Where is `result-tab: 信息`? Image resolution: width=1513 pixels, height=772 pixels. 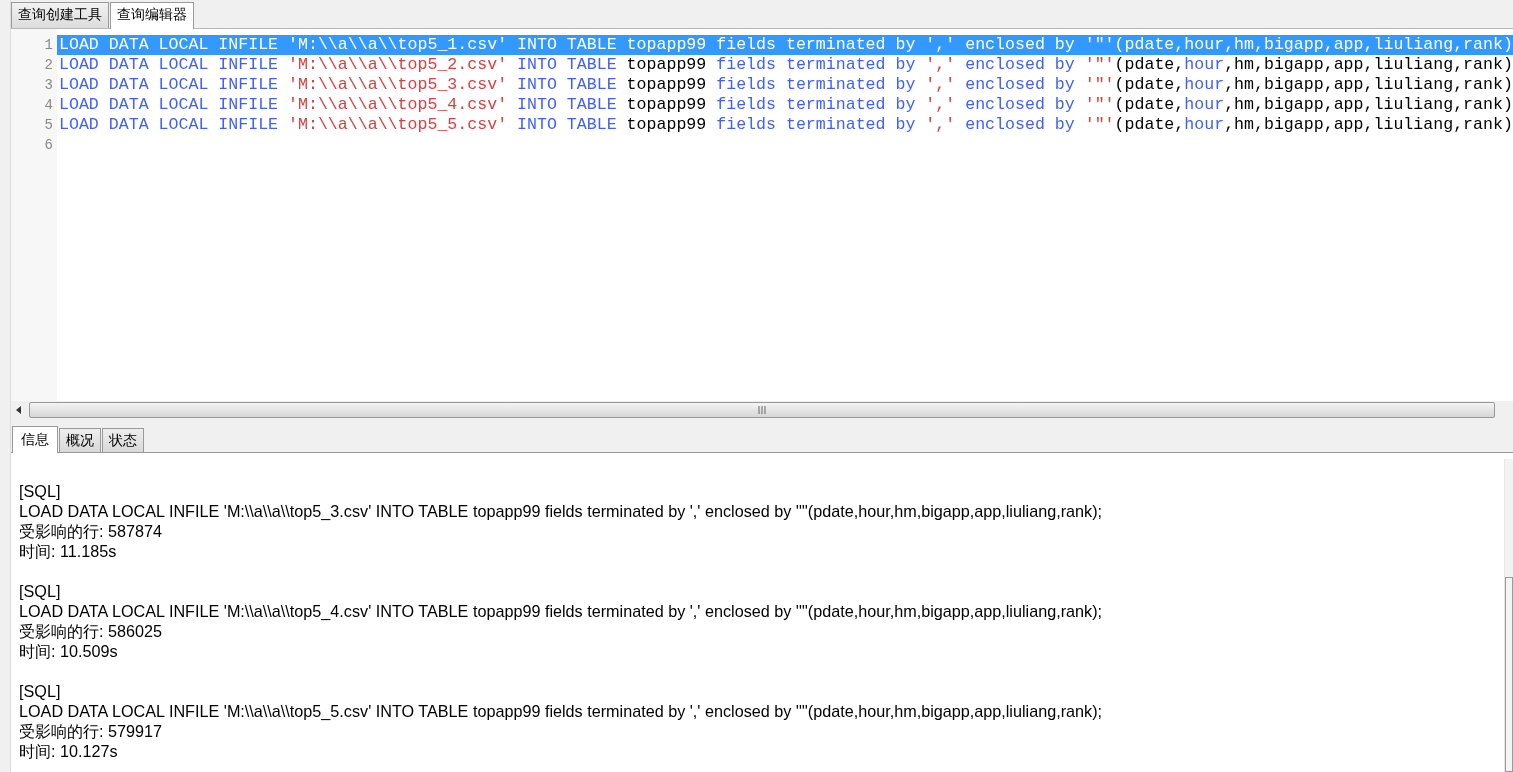
result-tab: 信息 is located at coordinates (35, 439).